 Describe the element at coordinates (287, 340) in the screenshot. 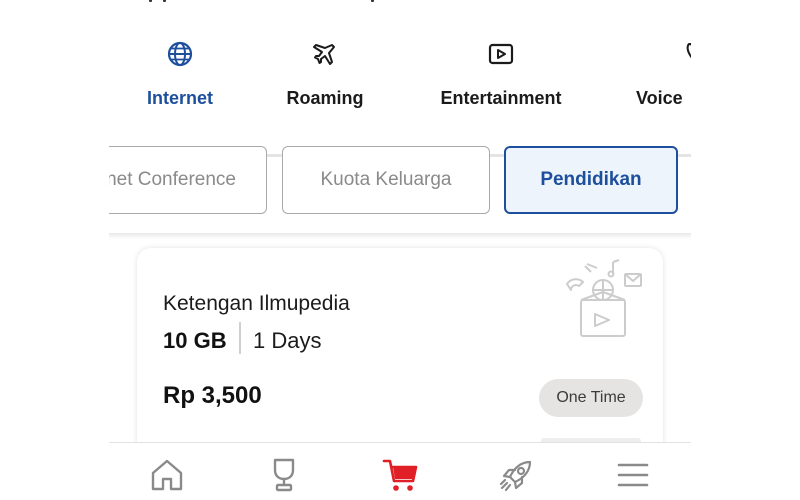

I see `package-duration: 1 Days` at that location.